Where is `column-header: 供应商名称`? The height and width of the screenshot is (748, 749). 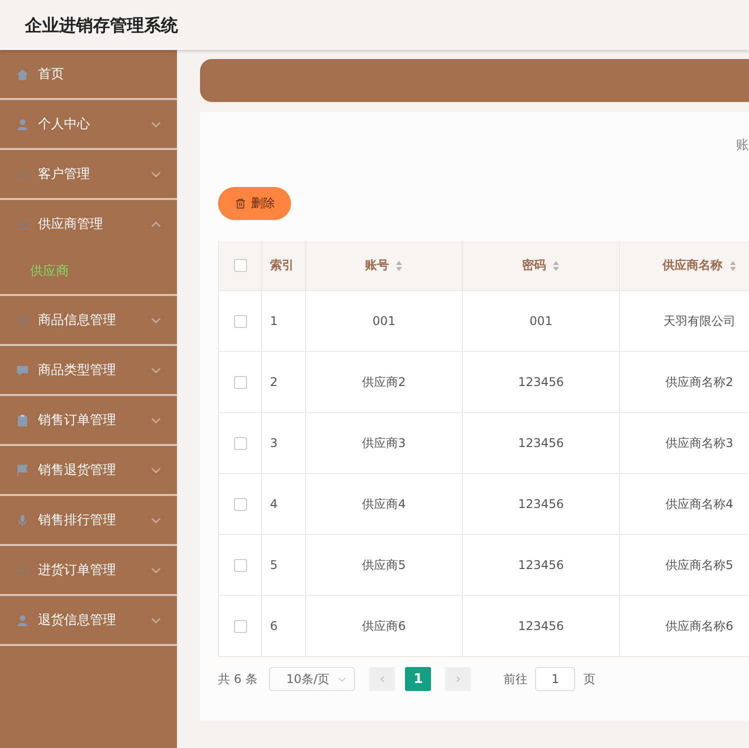
column-header: 供应商名称 is located at coordinates (684, 265).